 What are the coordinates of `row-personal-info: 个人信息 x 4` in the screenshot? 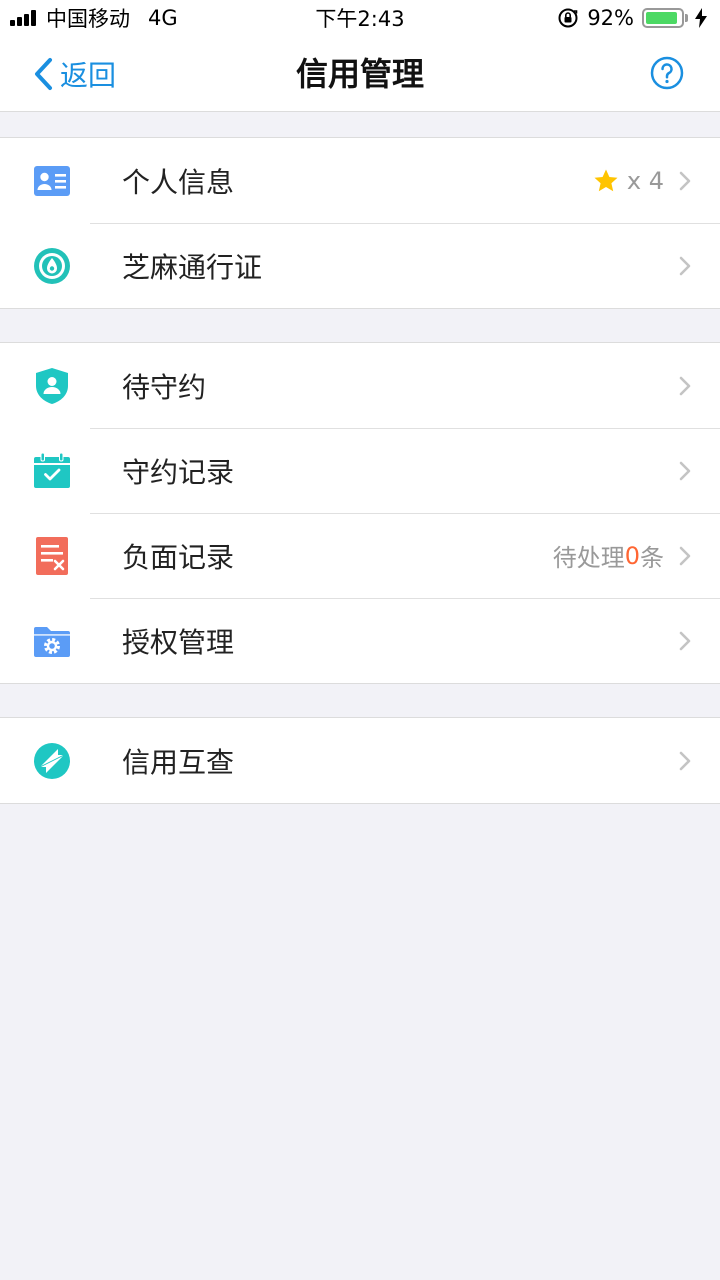 It's located at (360, 180).